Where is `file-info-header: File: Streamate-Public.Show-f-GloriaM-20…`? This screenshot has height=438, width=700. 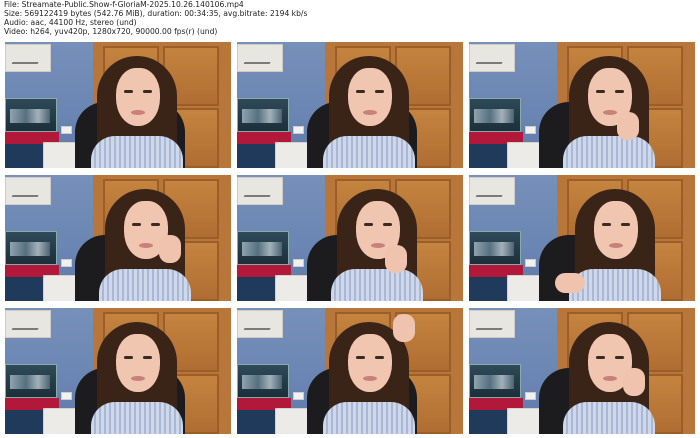
file-info-header: File: Streamate-Public.Show-f-GloriaM-20… is located at coordinates (155, 18).